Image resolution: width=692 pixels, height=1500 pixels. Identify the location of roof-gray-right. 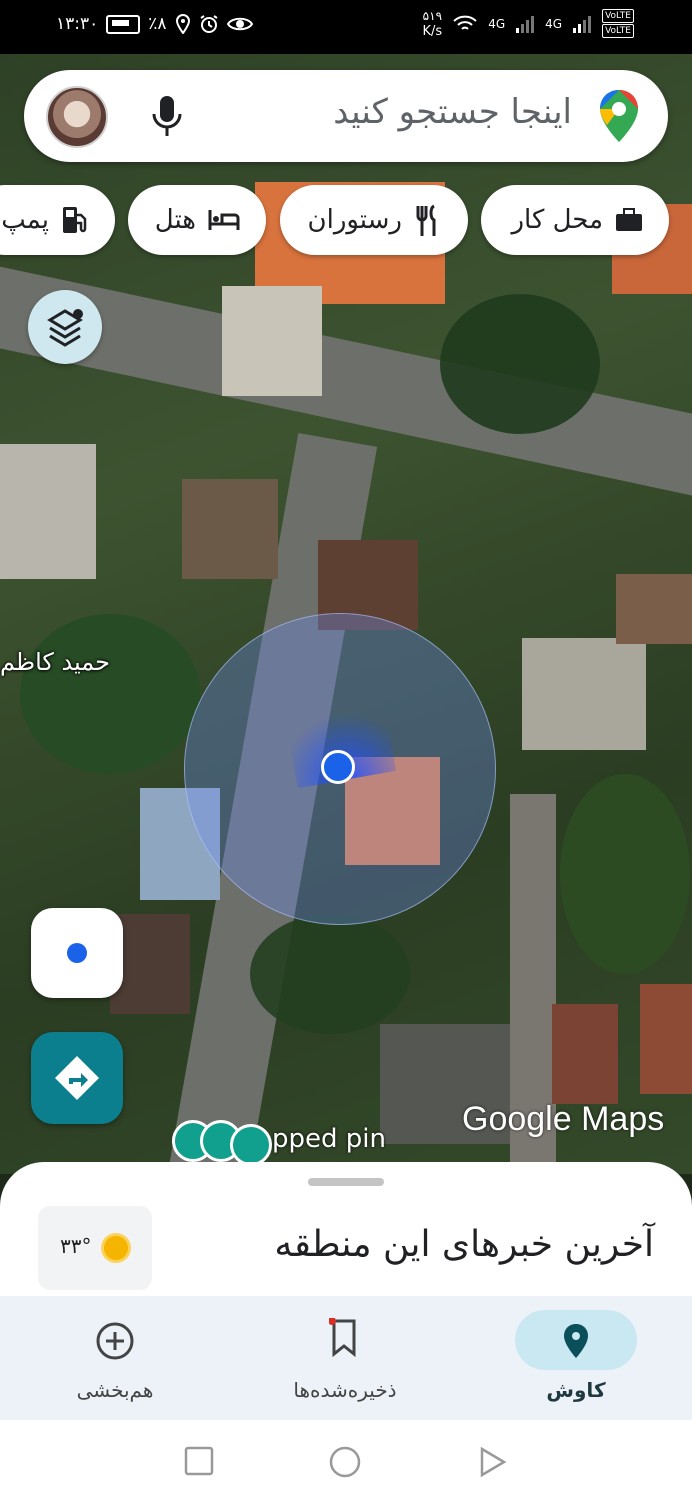
(584, 694).